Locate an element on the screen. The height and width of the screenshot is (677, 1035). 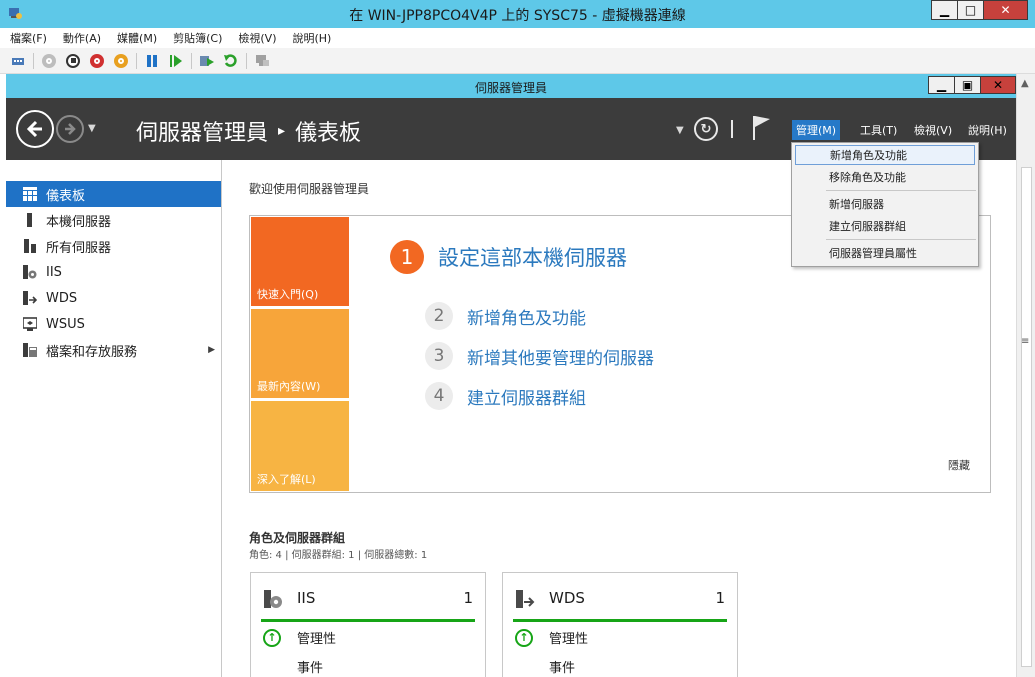
status-ok-arrow-icon: ↑ is located at coordinates (272, 637).